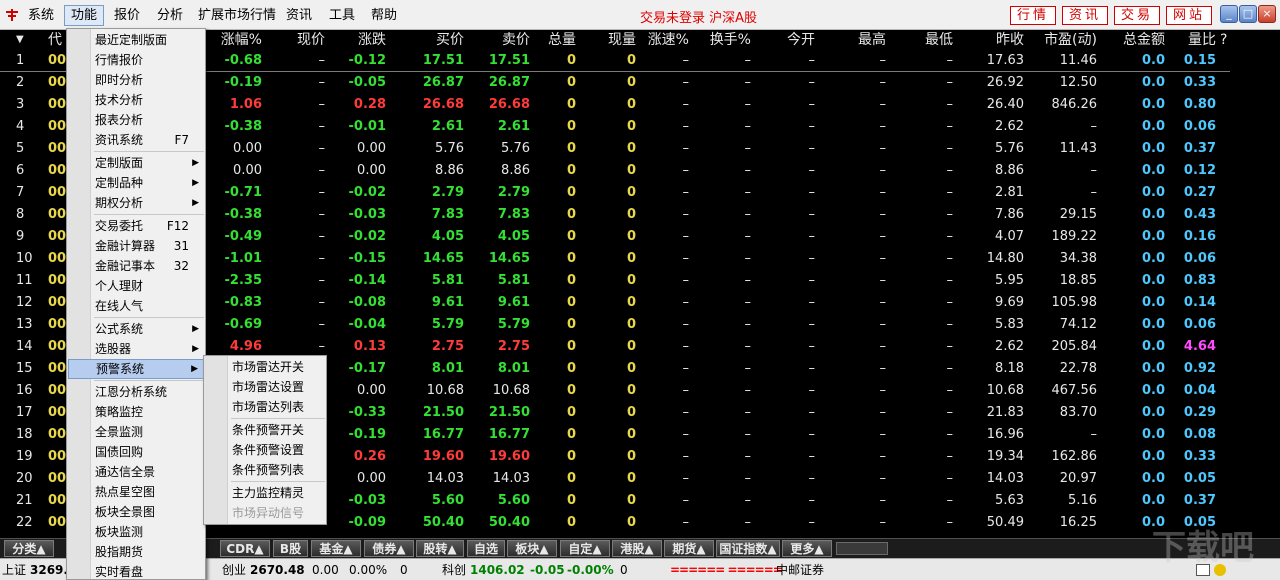  I want to click on quote-quick-button: 行情, so click(1033, 15).